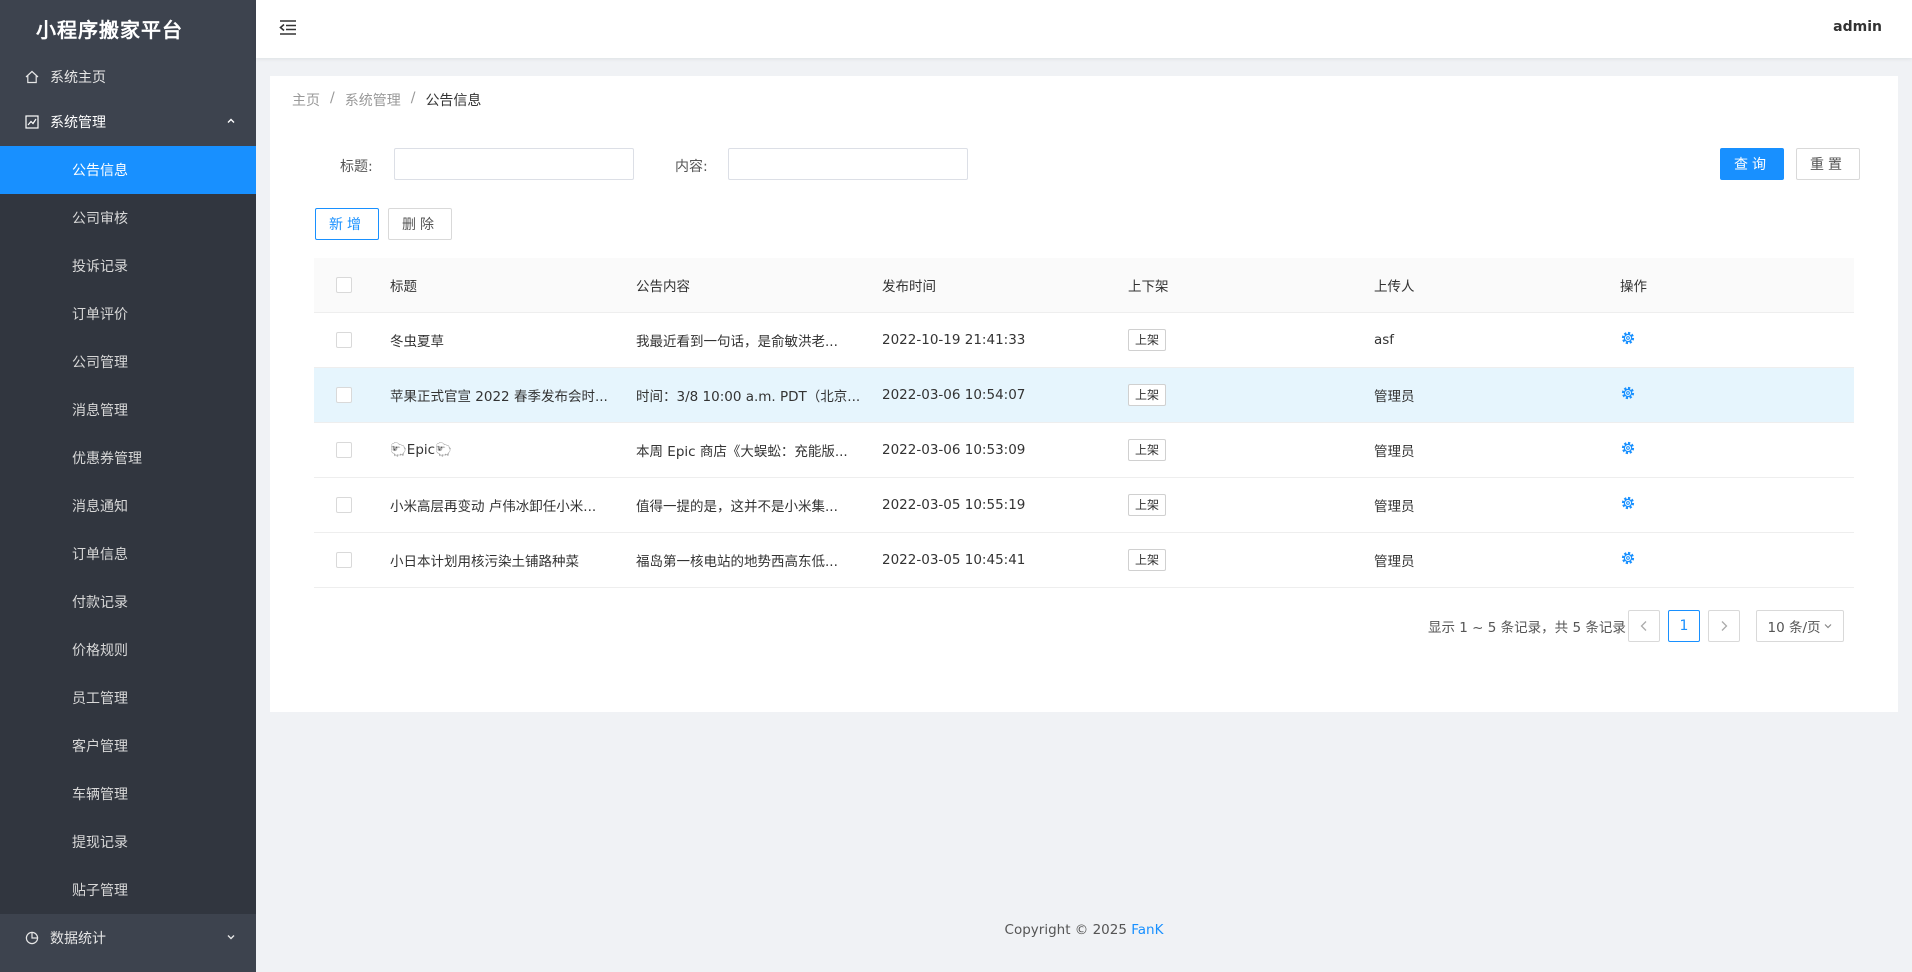  What do you see at coordinates (1084, 29) in the screenshot?
I see `top-header: admin` at bounding box center [1084, 29].